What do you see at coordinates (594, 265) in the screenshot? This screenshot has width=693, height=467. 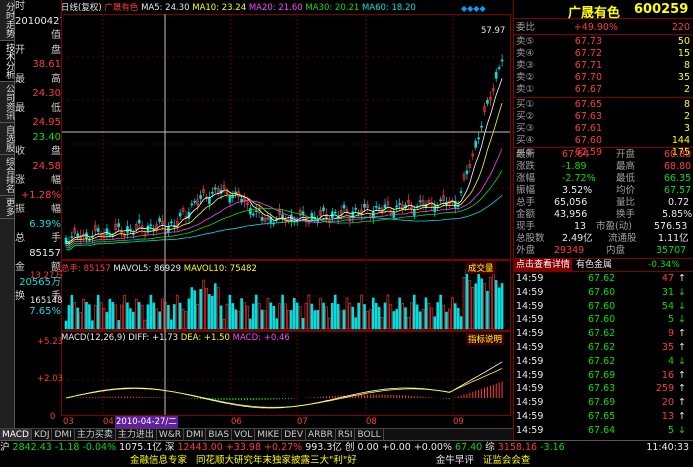 I see `sector-tab: 有色金属` at bounding box center [594, 265].